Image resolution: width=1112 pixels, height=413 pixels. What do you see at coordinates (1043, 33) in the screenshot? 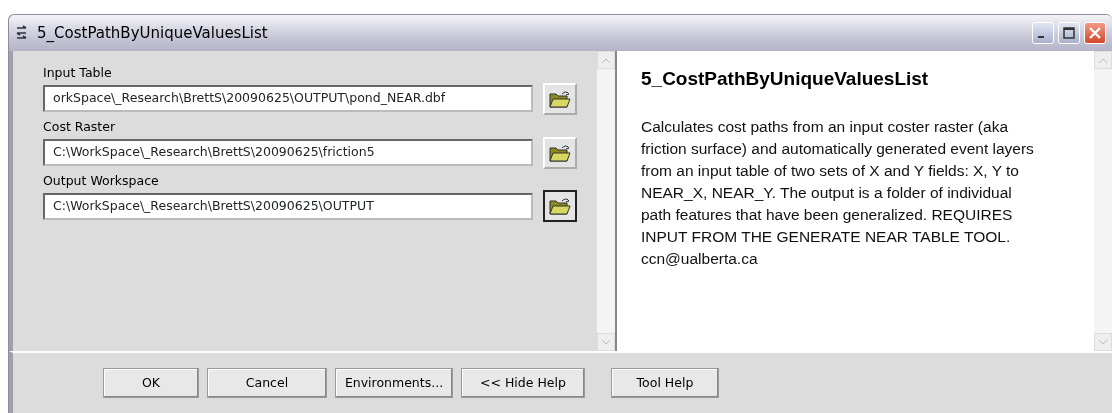
I see `minimize-button` at bounding box center [1043, 33].